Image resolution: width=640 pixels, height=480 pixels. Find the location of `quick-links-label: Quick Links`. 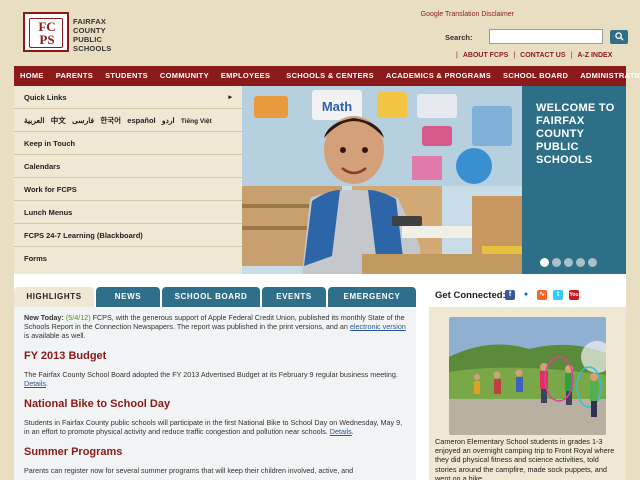

quick-links-label: Quick Links is located at coordinates (45, 97).